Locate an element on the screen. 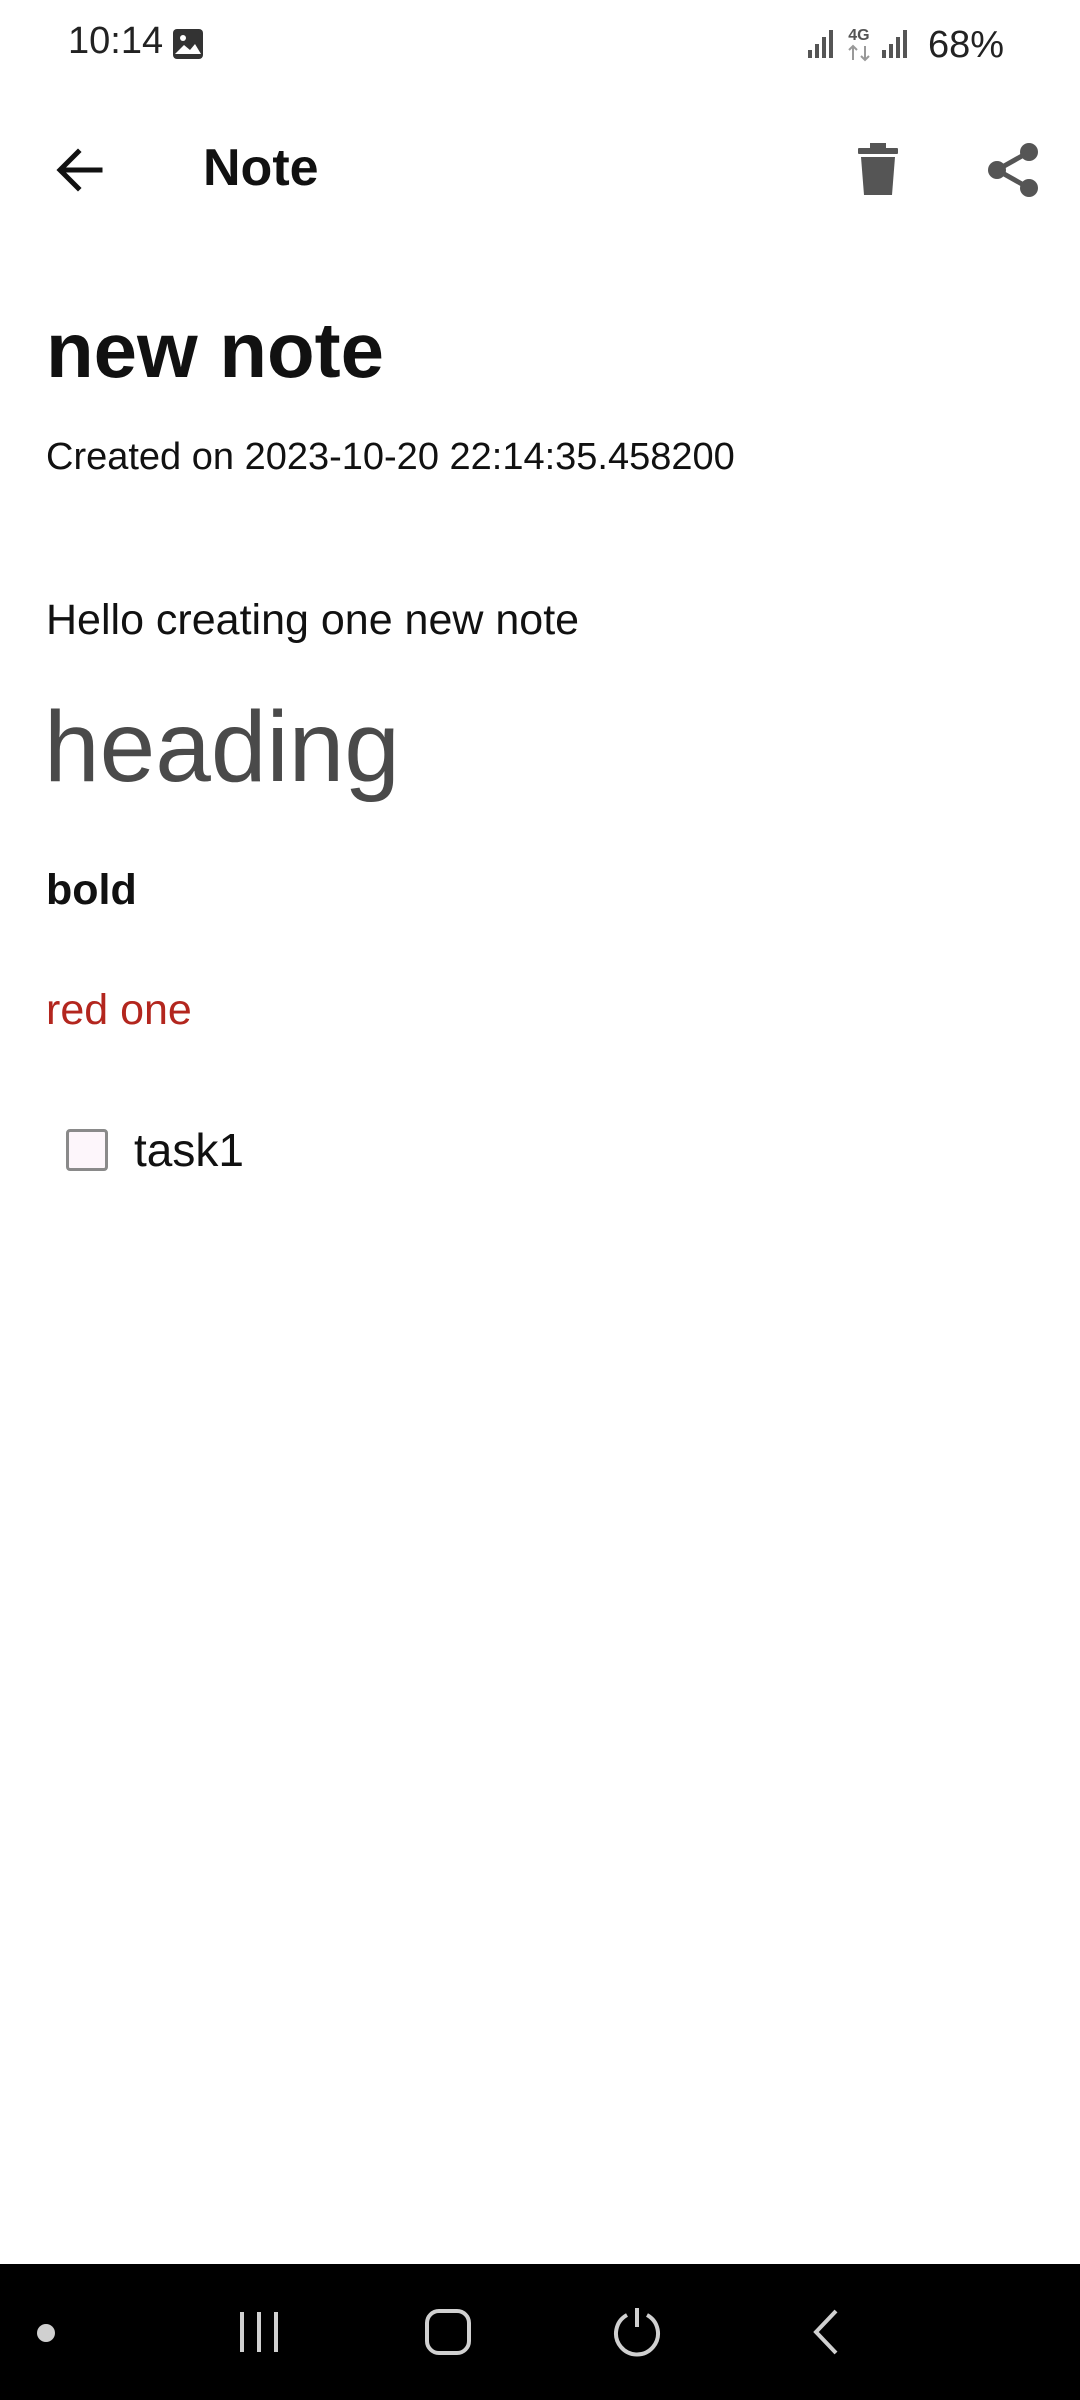  status-time: 10:14 is located at coordinates (116, 41).